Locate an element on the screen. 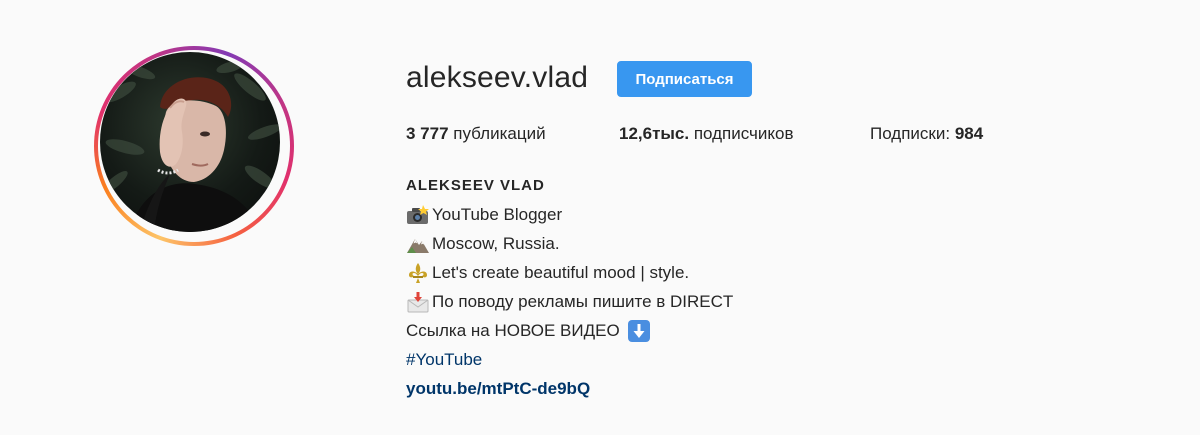  followers-count-label: подписчиков is located at coordinates (743, 133).